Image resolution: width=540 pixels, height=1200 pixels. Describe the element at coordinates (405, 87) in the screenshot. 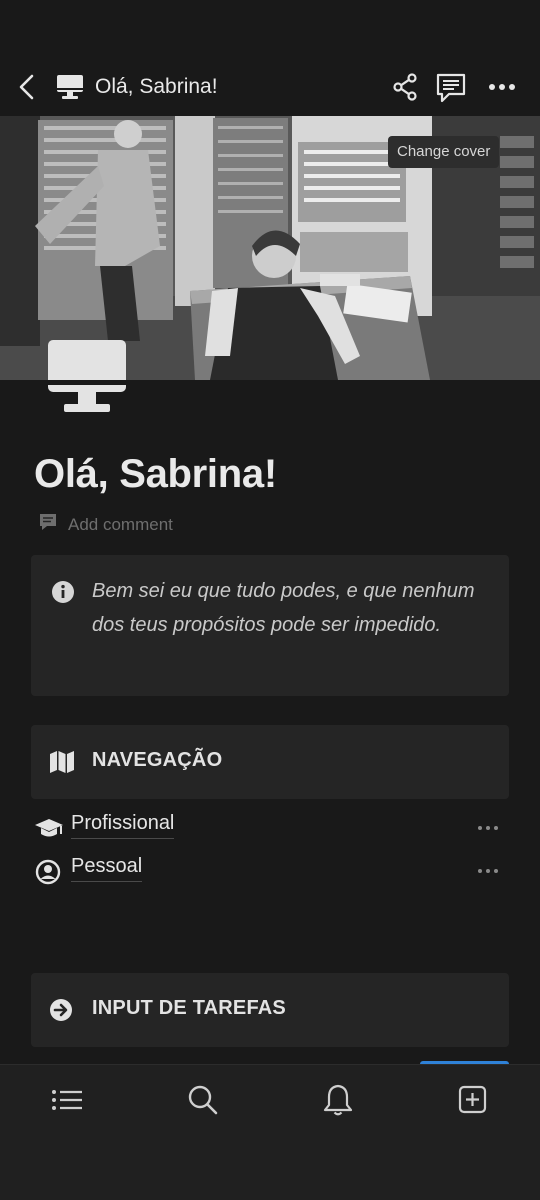

I see `share-icon` at that location.